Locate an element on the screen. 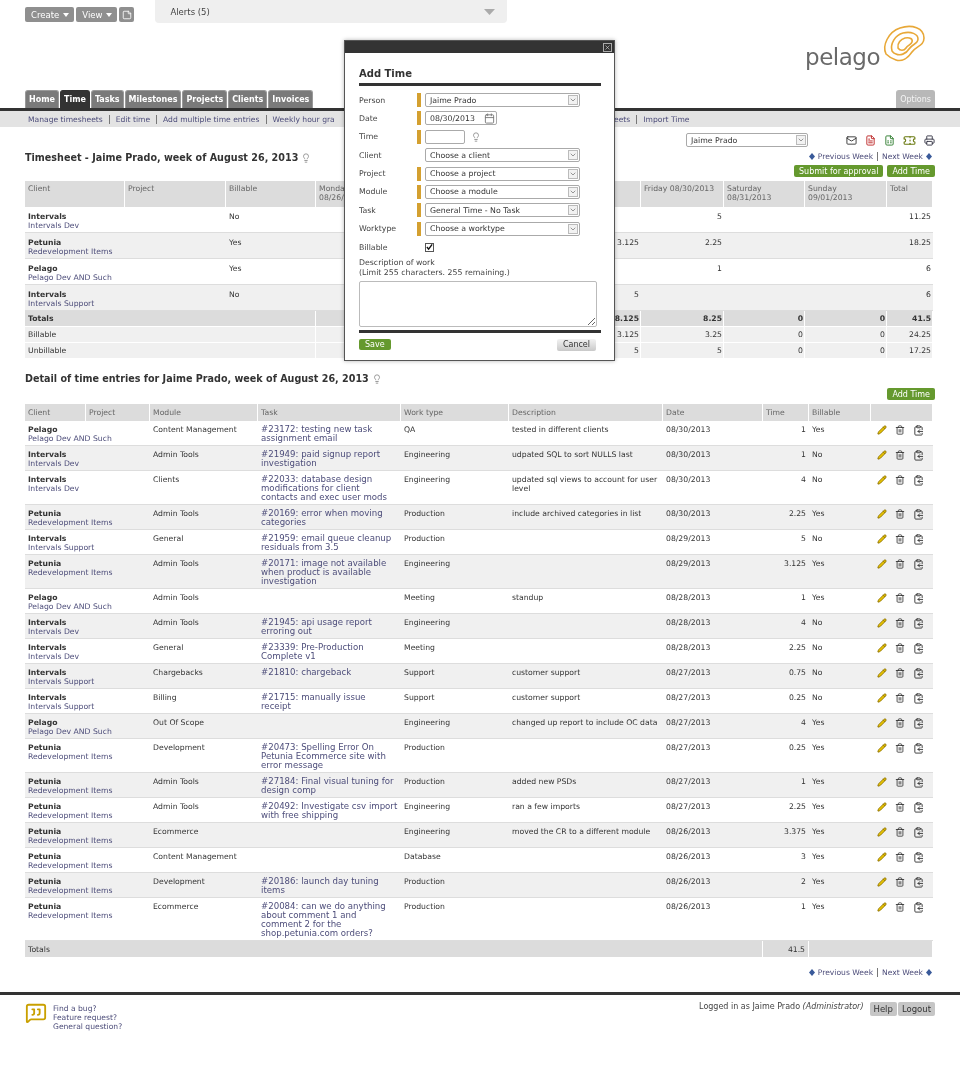 This screenshot has height=1083, width=960. spreadsheet-icon is located at coordinates (889, 140).